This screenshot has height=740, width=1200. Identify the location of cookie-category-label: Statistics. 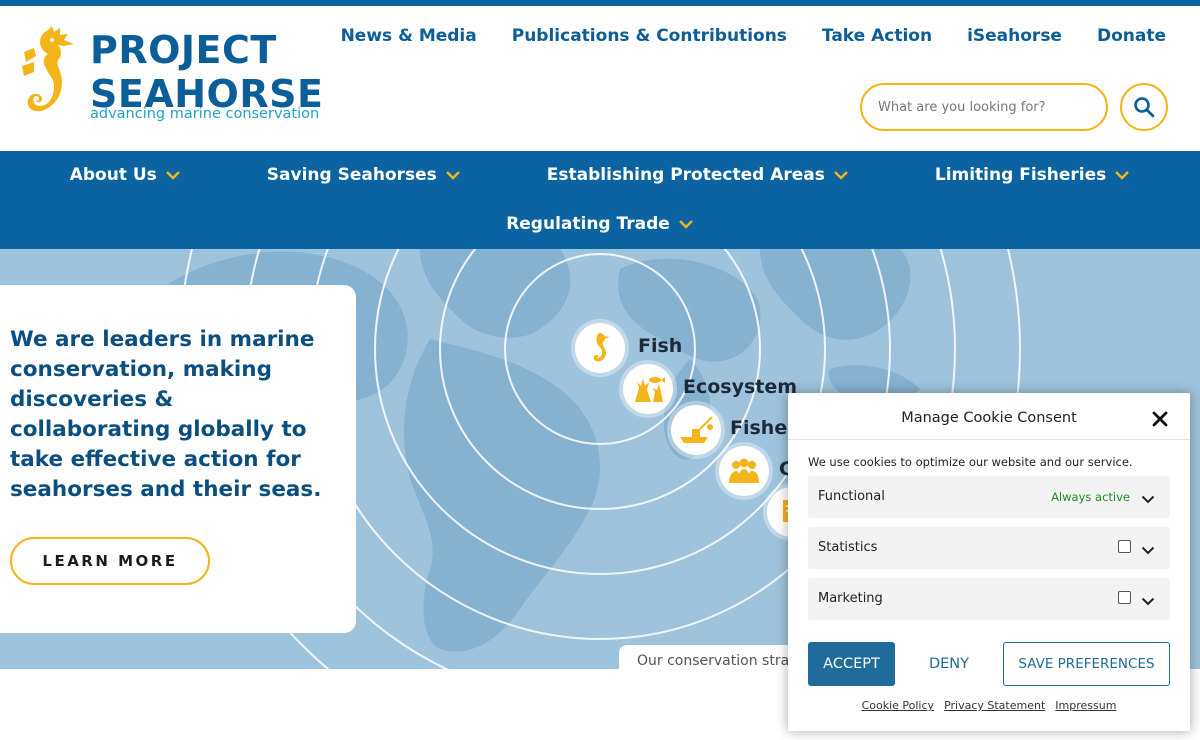
(848, 547).